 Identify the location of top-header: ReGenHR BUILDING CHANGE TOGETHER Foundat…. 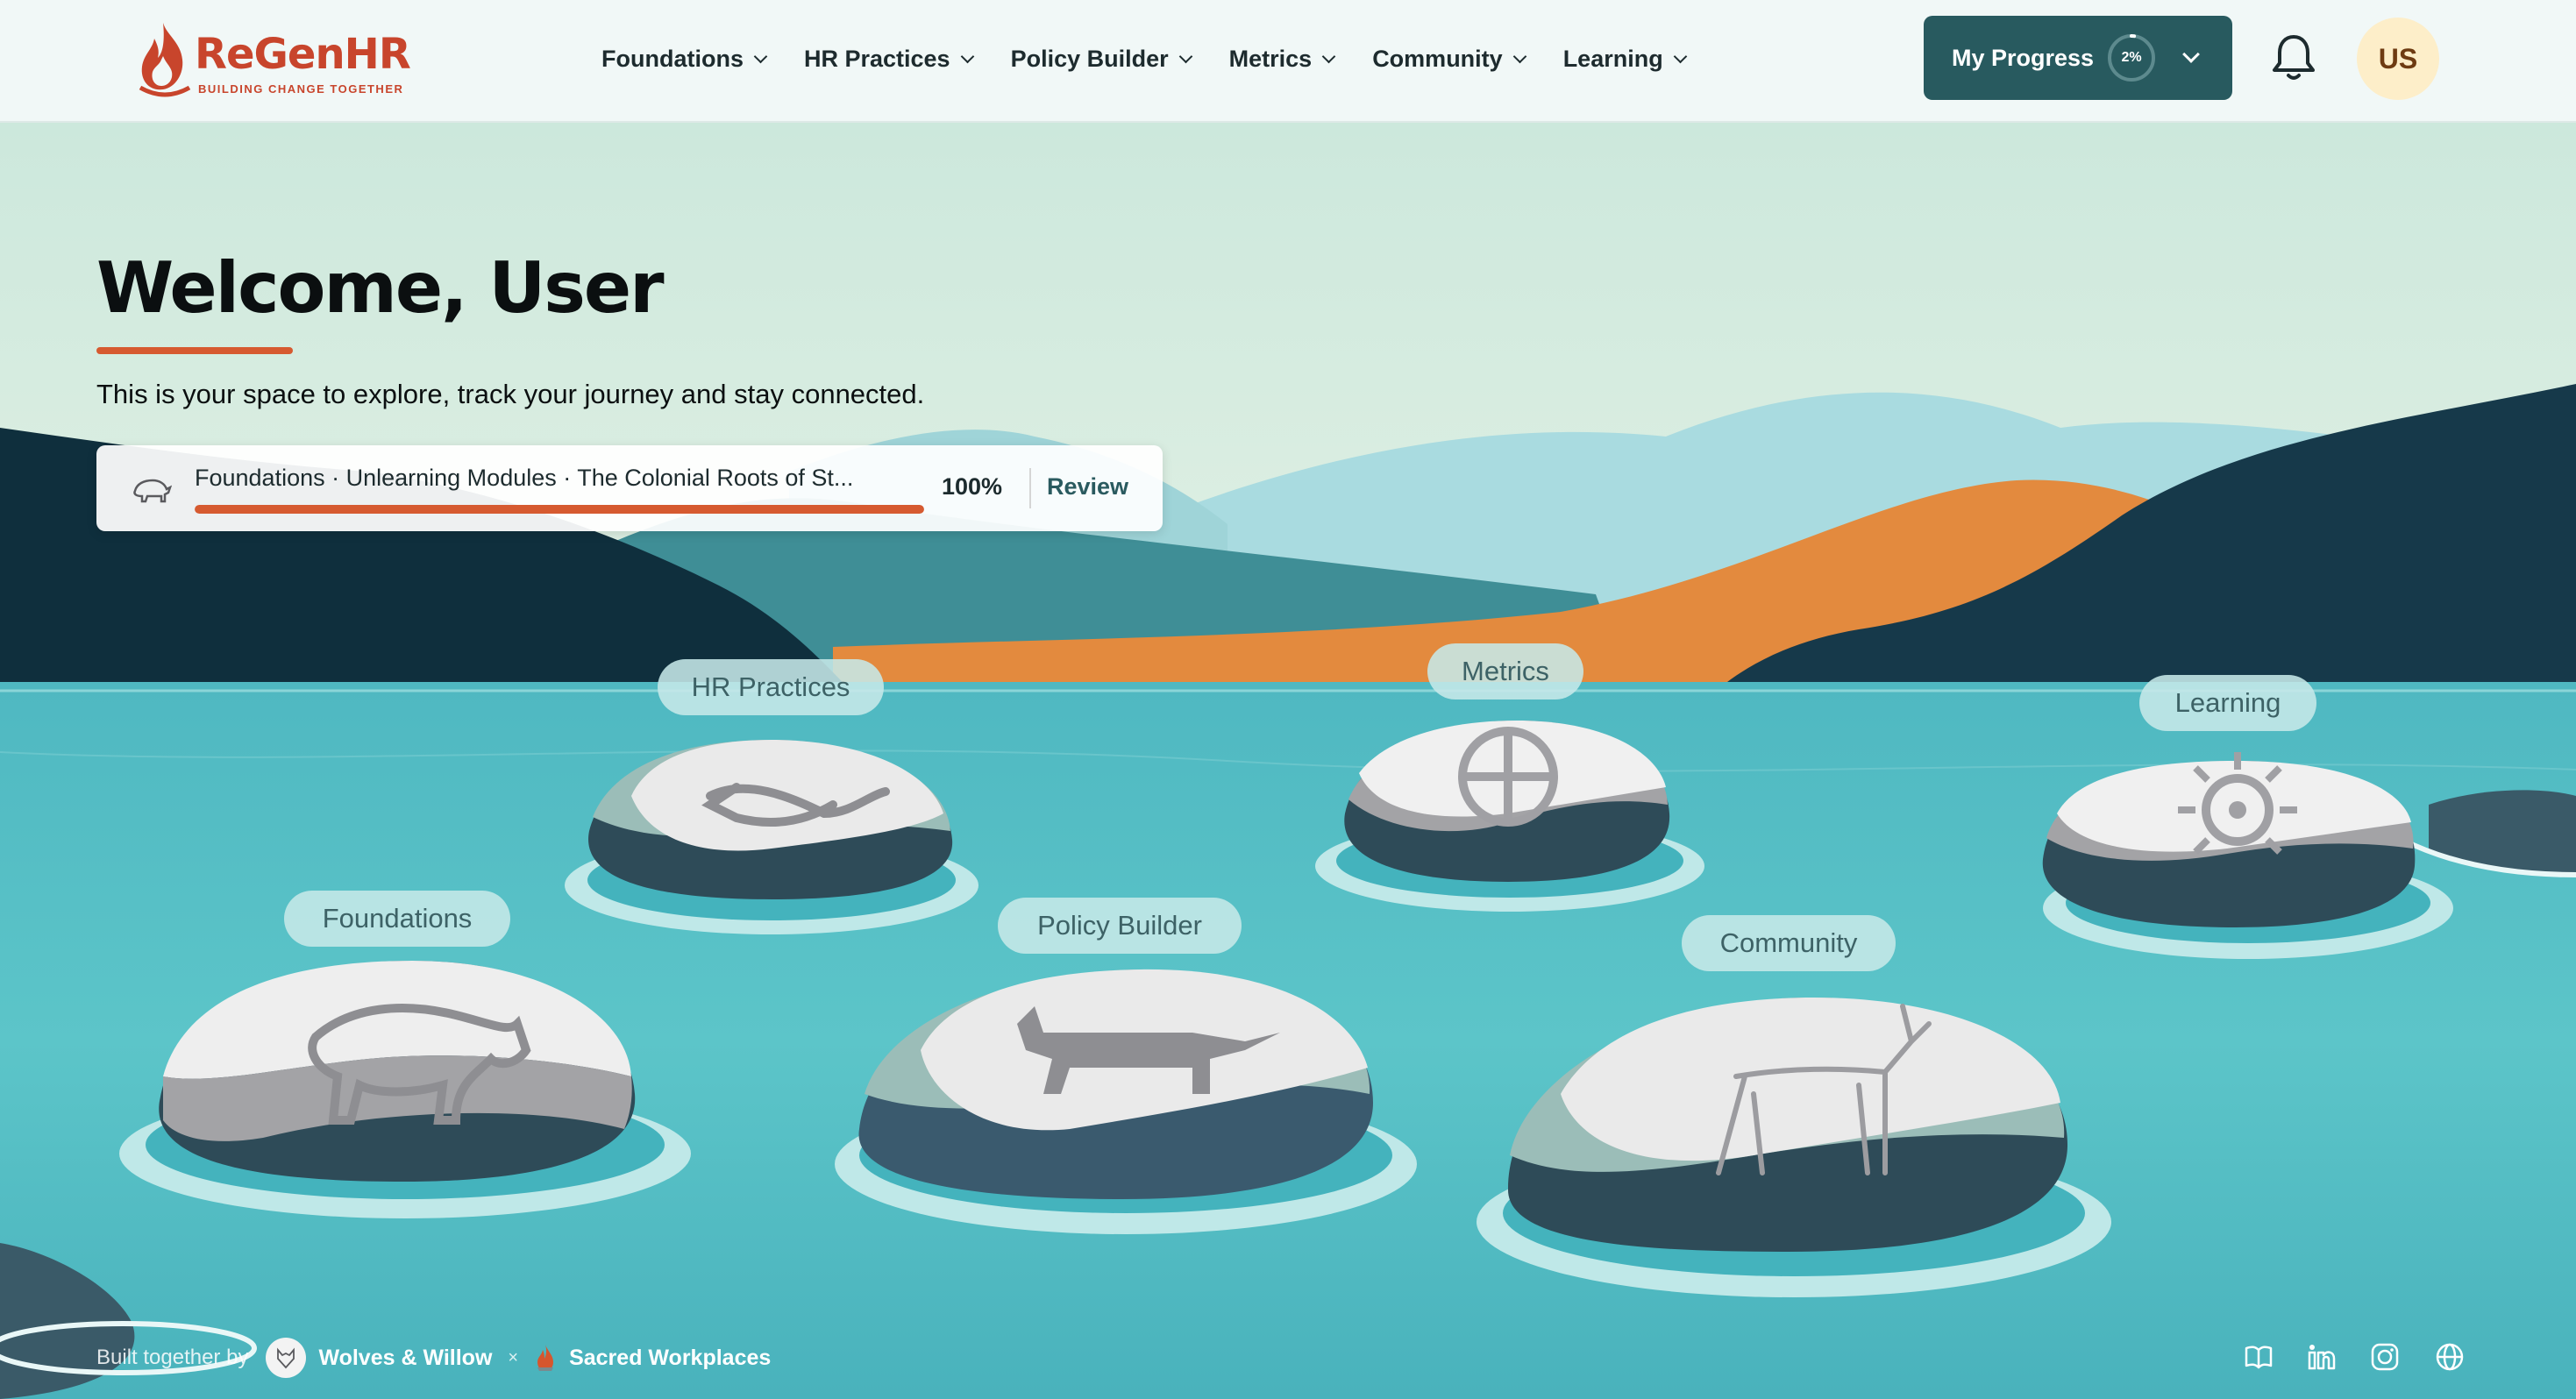
(1288, 62).